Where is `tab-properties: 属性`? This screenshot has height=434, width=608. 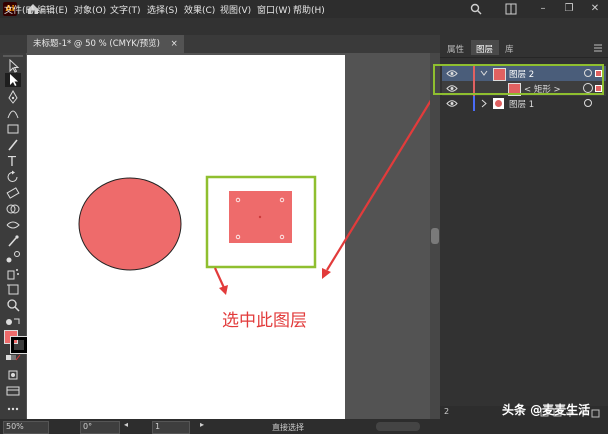 tab-properties: 属性 is located at coordinates (455, 49).